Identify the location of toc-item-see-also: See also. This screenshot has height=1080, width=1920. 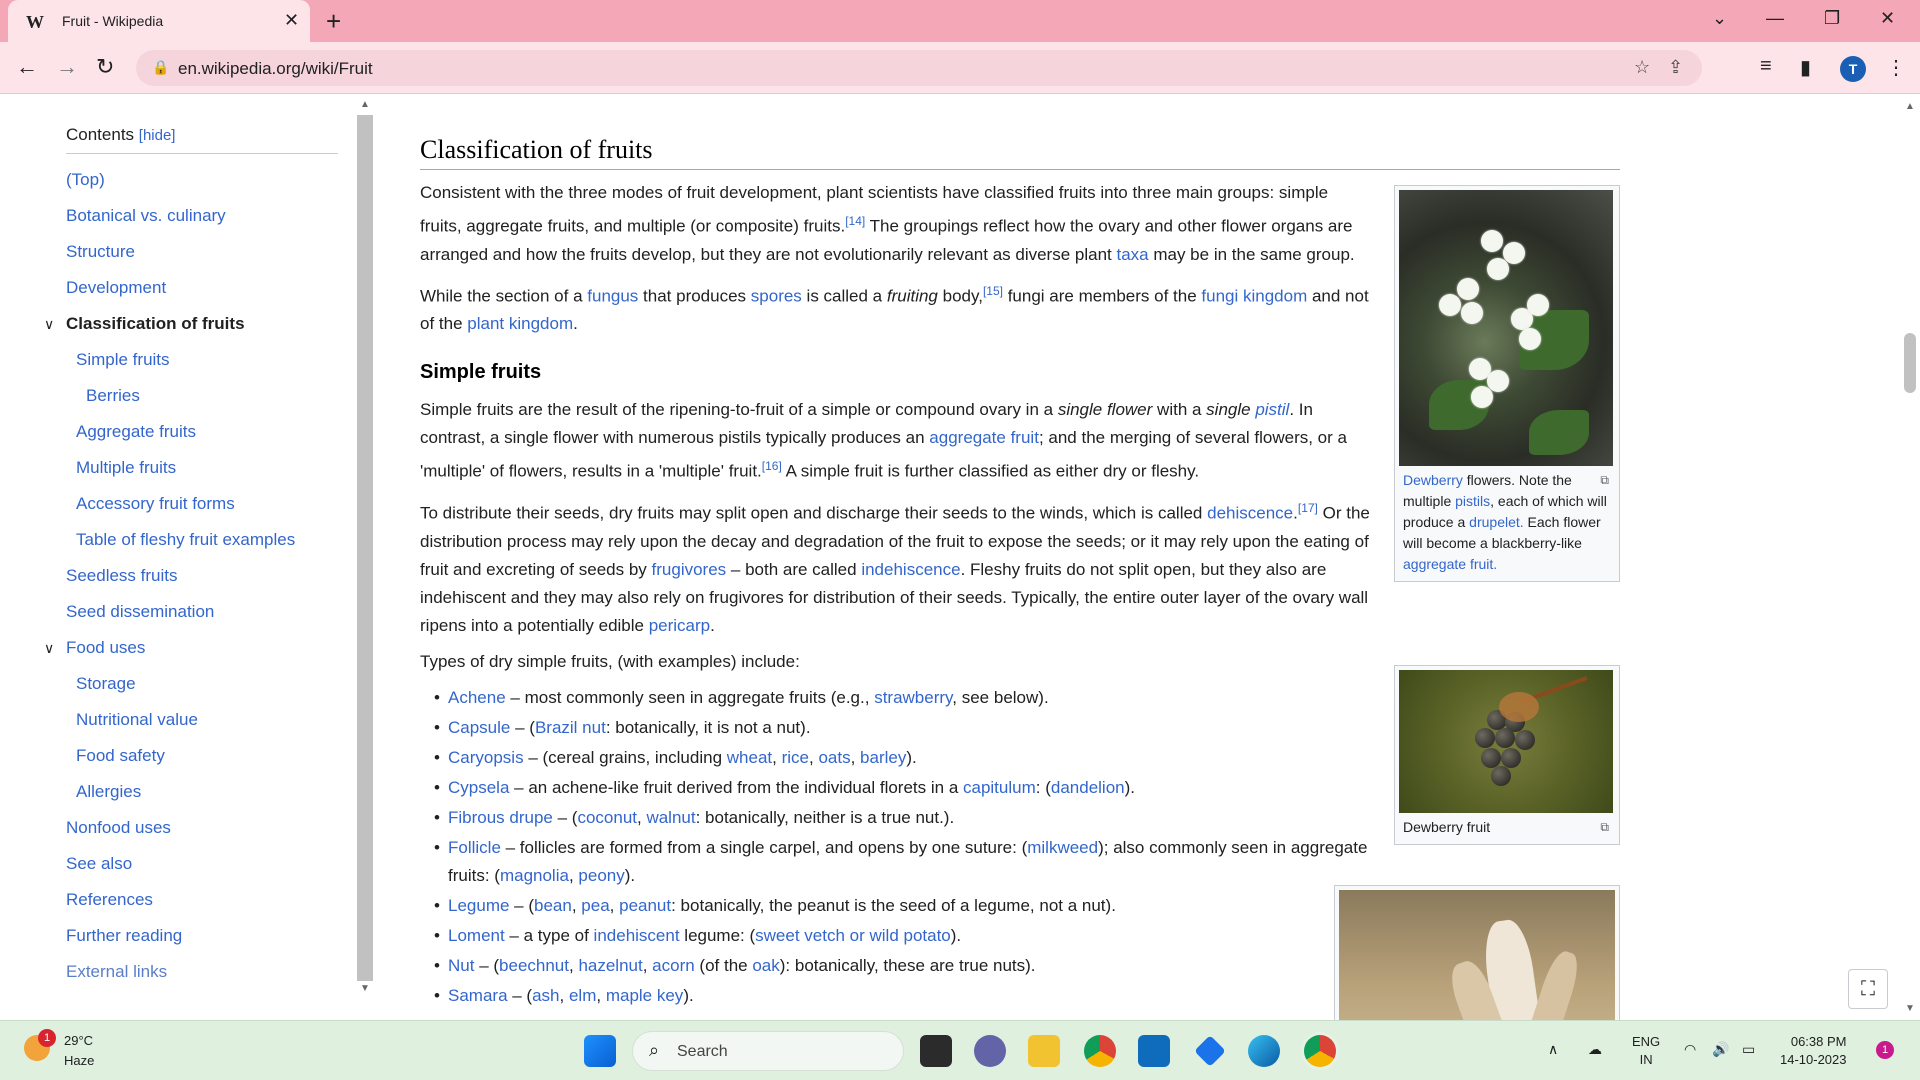
(202, 864).